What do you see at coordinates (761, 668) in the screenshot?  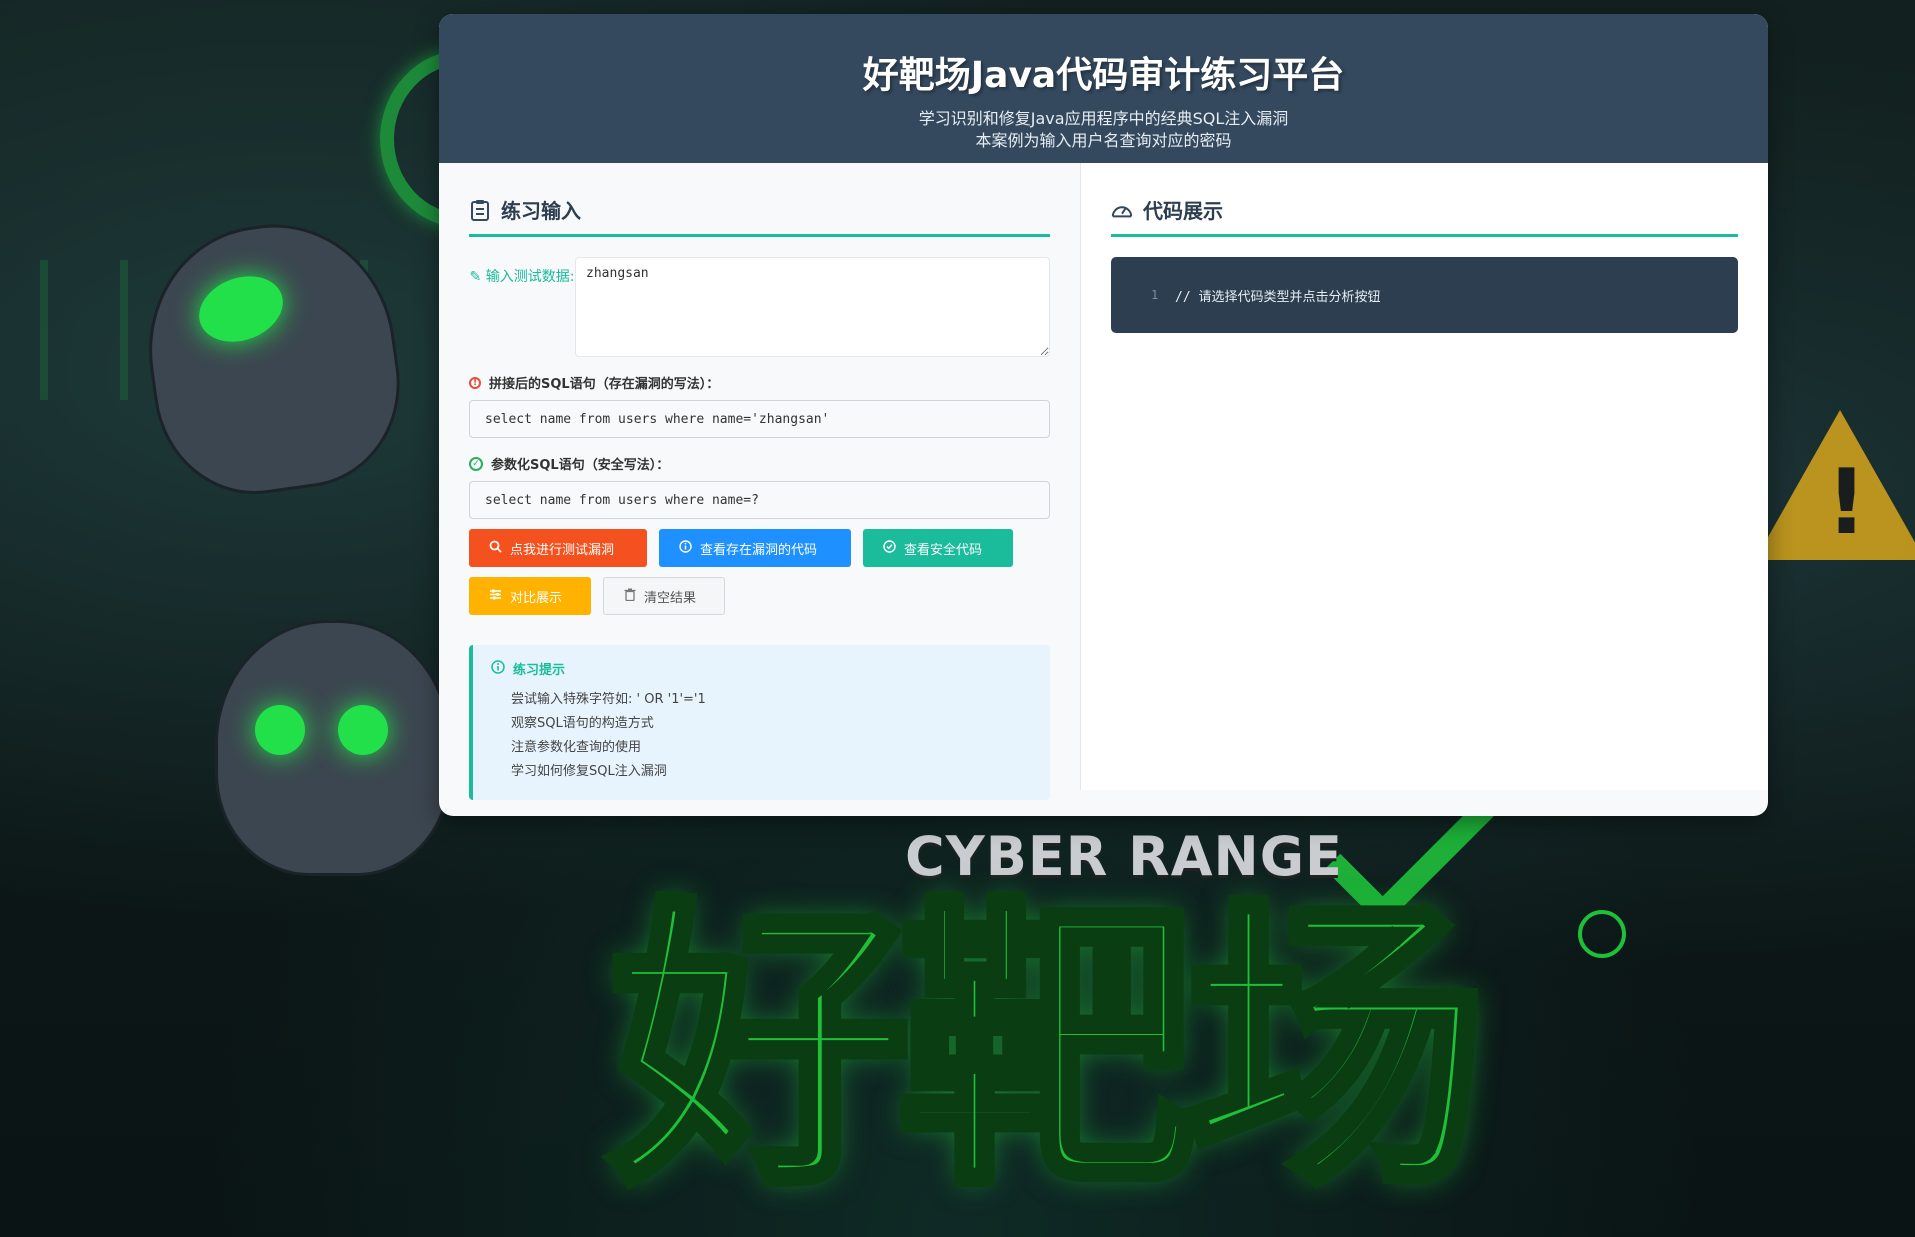 I see `tips-title: 练习提示` at bounding box center [761, 668].